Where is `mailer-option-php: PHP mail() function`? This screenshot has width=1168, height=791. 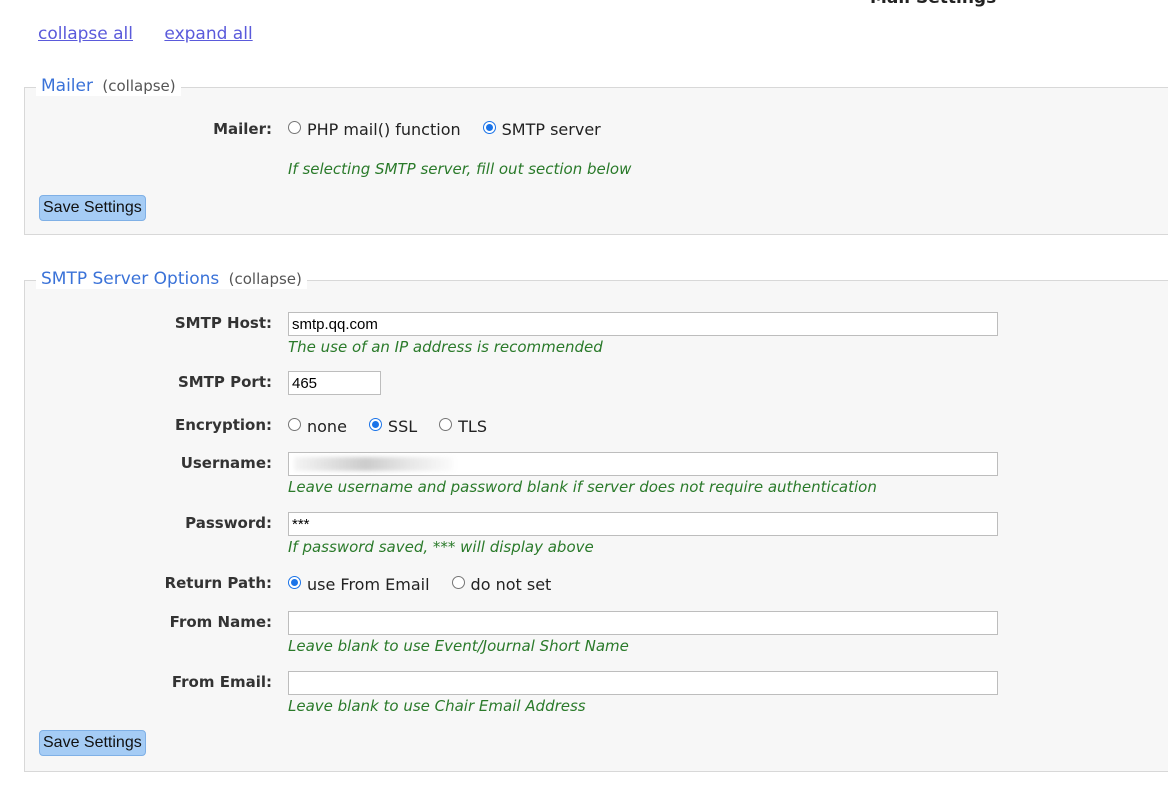
mailer-option-php: PHP mail() function is located at coordinates (374, 129).